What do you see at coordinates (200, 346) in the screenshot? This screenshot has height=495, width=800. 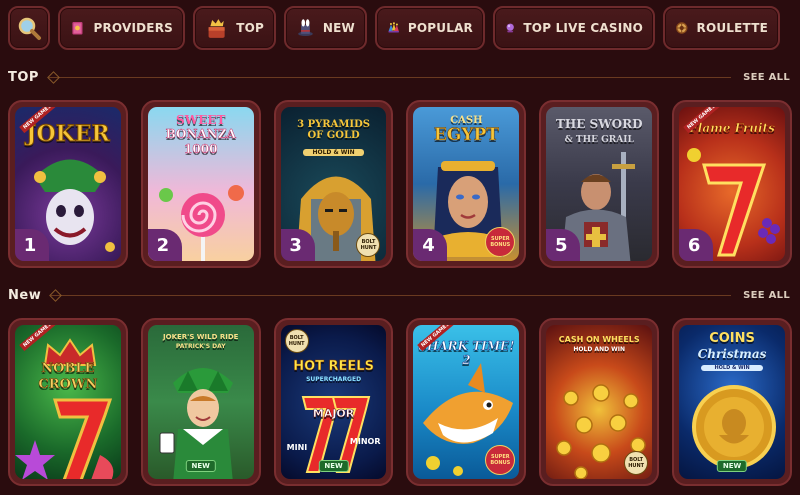 I see `game-subtitle: PATRICK'S DAY` at bounding box center [200, 346].